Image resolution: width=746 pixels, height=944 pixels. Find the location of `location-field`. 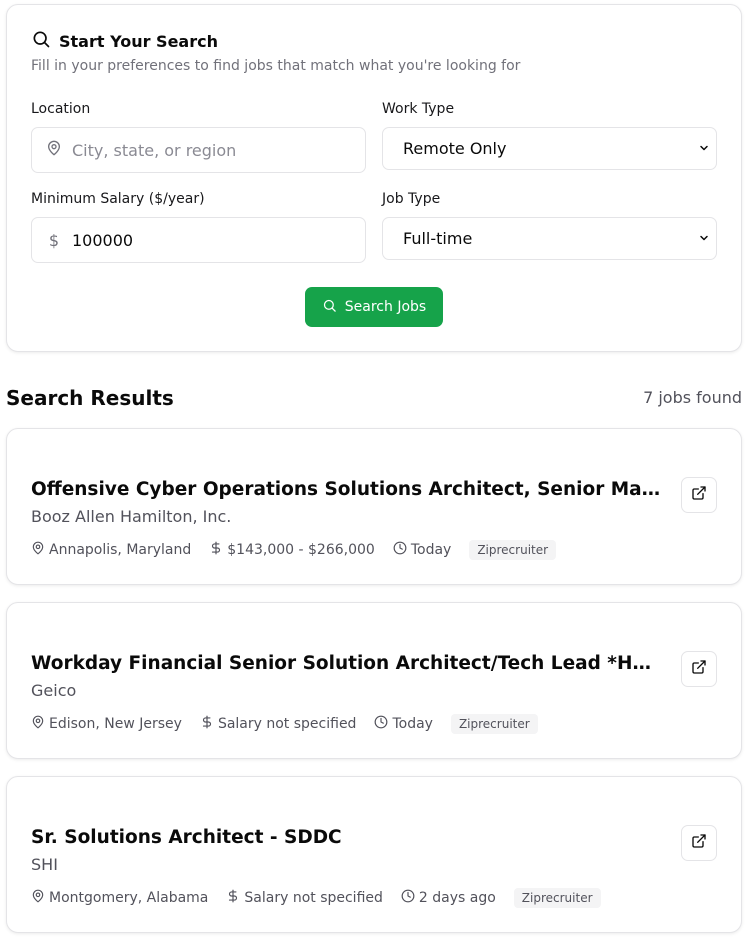

location-field is located at coordinates (198, 150).